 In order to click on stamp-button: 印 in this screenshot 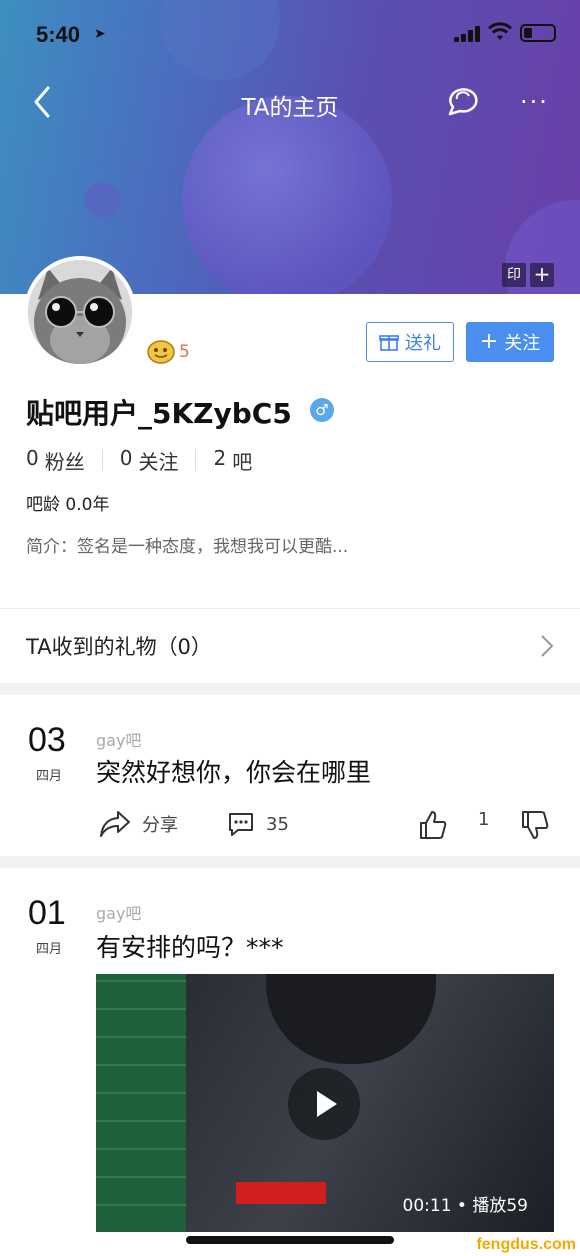, I will do `click(514, 275)`.